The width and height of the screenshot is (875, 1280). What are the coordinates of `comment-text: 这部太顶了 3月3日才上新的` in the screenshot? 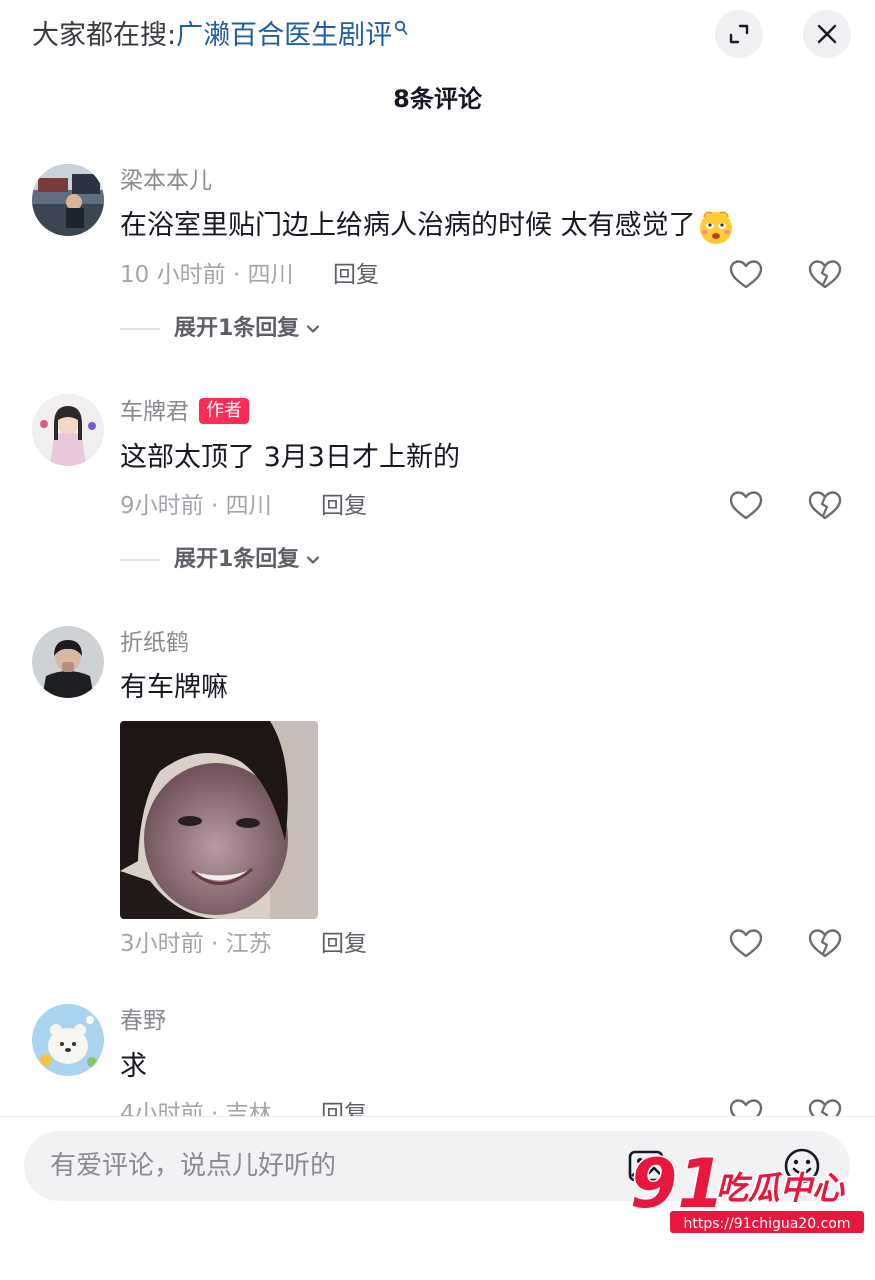 It's located at (290, 457).